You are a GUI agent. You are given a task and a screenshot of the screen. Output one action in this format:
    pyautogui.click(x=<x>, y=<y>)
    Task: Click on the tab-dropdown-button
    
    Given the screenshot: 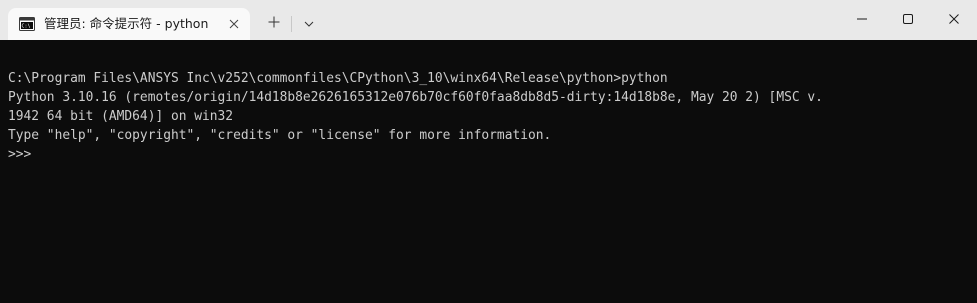 What is the action you would take?
    pyautogui.click(x=309, y=24)
    